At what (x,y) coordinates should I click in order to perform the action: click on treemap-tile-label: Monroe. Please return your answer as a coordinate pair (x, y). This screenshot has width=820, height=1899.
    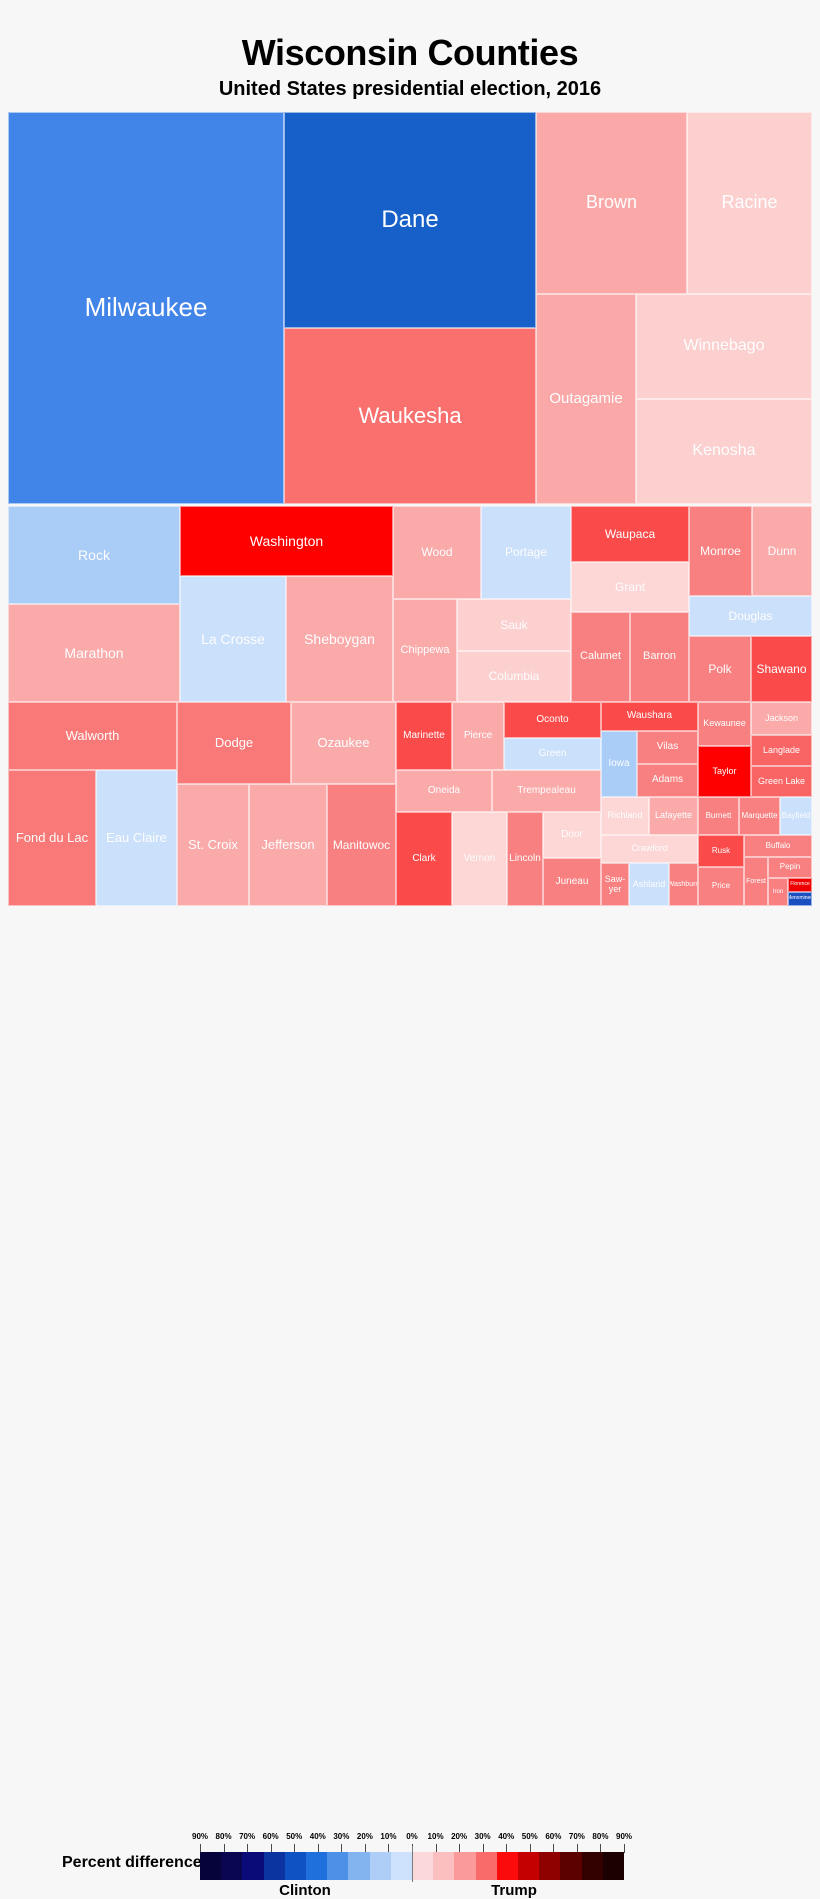
    Looking at the image, I should click on (720, 550).